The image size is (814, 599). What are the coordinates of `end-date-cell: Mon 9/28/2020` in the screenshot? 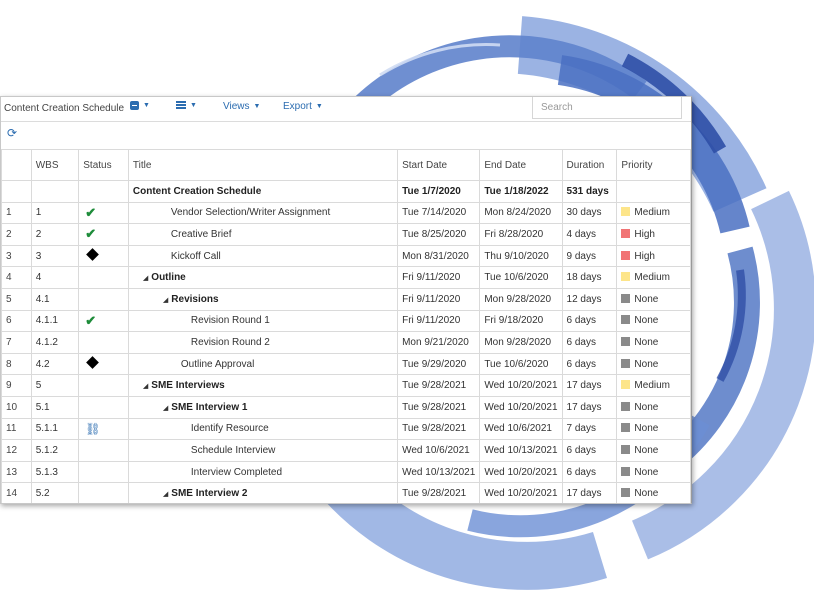 It's located at (521, 342).